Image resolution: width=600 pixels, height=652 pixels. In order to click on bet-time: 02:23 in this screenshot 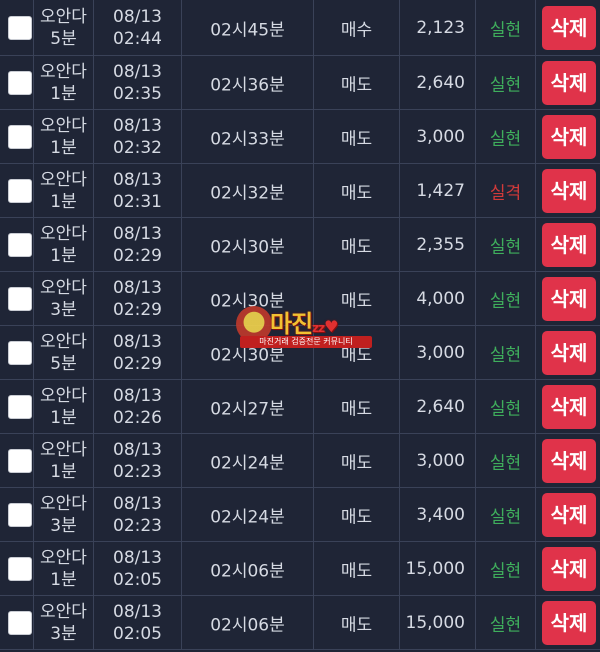, I will do `click(137, 525)`.